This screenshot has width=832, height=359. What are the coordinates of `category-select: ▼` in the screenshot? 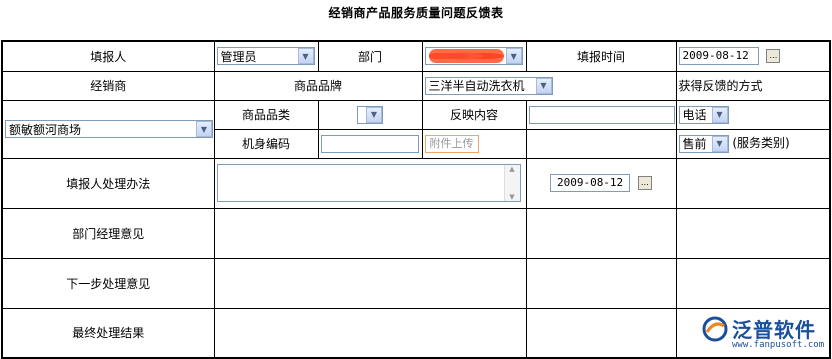 It's located at (370, 114).